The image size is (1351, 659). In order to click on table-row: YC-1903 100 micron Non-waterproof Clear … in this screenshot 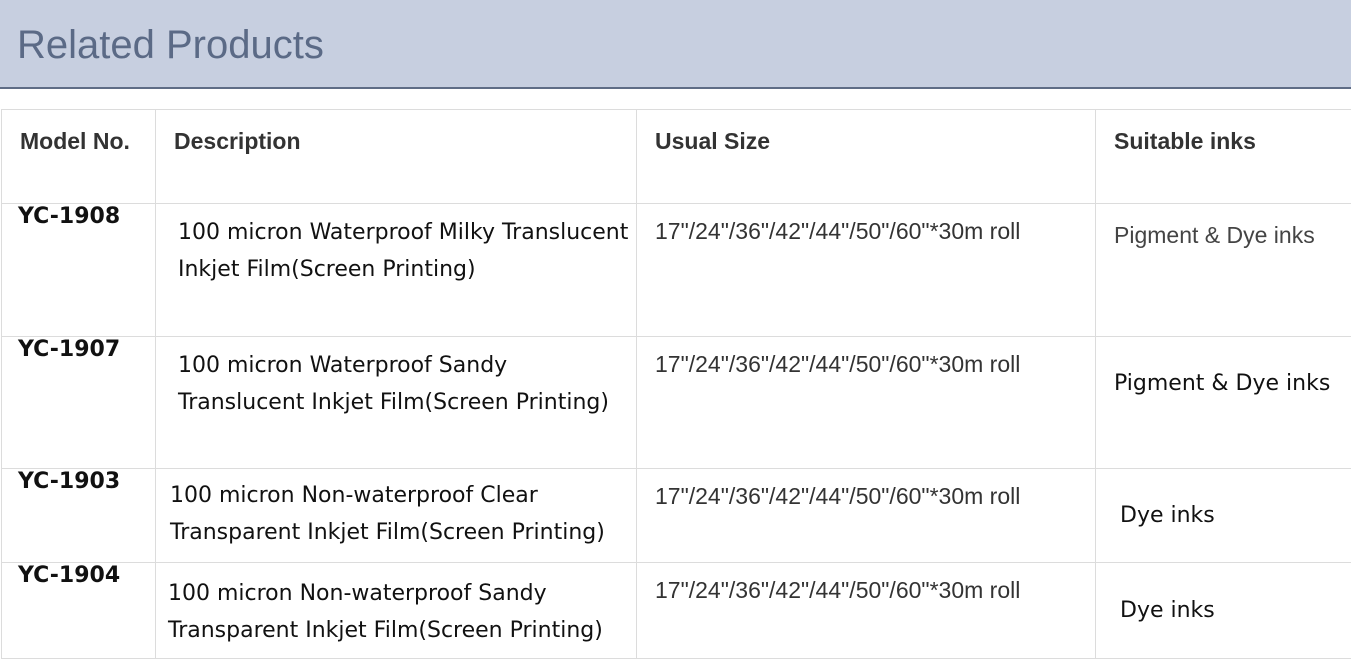, I will do `click(676, 516)`.